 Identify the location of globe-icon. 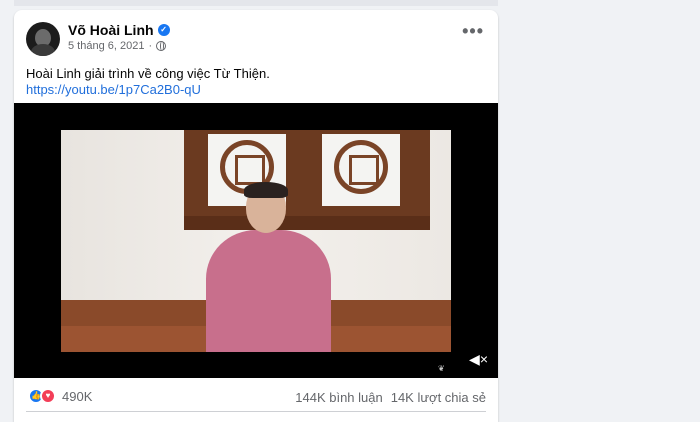
(161, 46).